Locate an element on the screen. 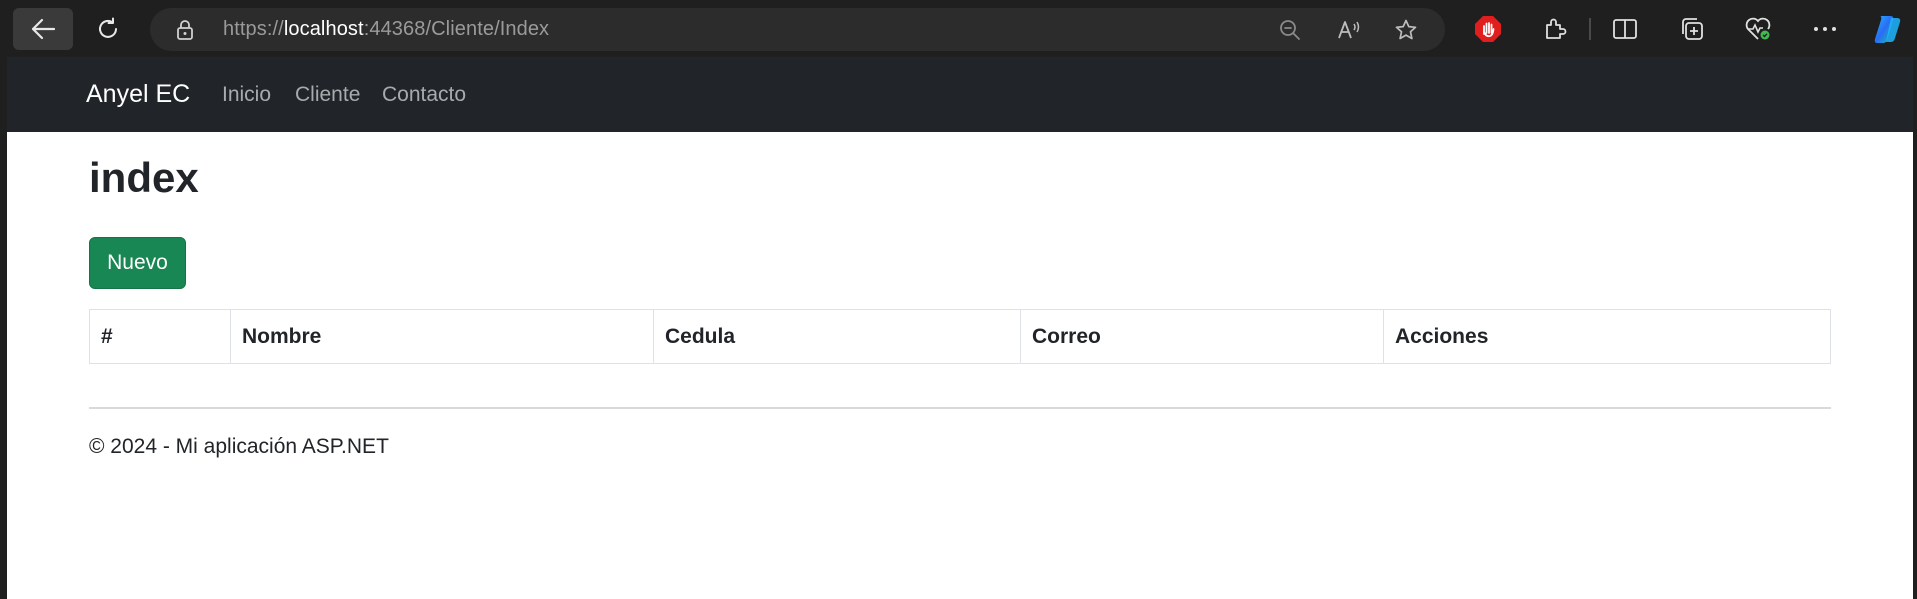 Image resolution: width=1917 pixels, height=599 pixels. reload-button is located at coordinates (108, 29).